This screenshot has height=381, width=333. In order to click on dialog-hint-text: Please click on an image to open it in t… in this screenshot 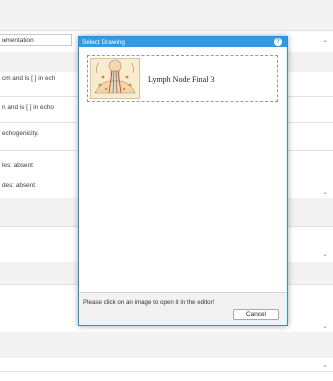, I will do `click(149, 302)`.